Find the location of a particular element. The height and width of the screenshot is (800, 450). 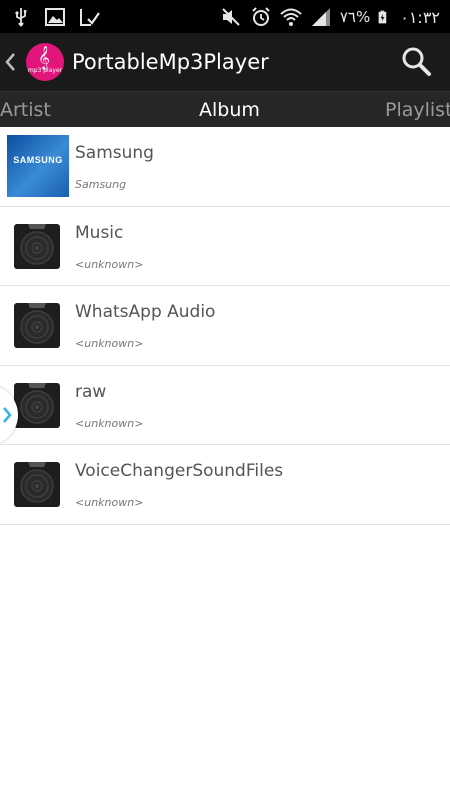

back-chevron-icon is located at coordinates (10, 62).